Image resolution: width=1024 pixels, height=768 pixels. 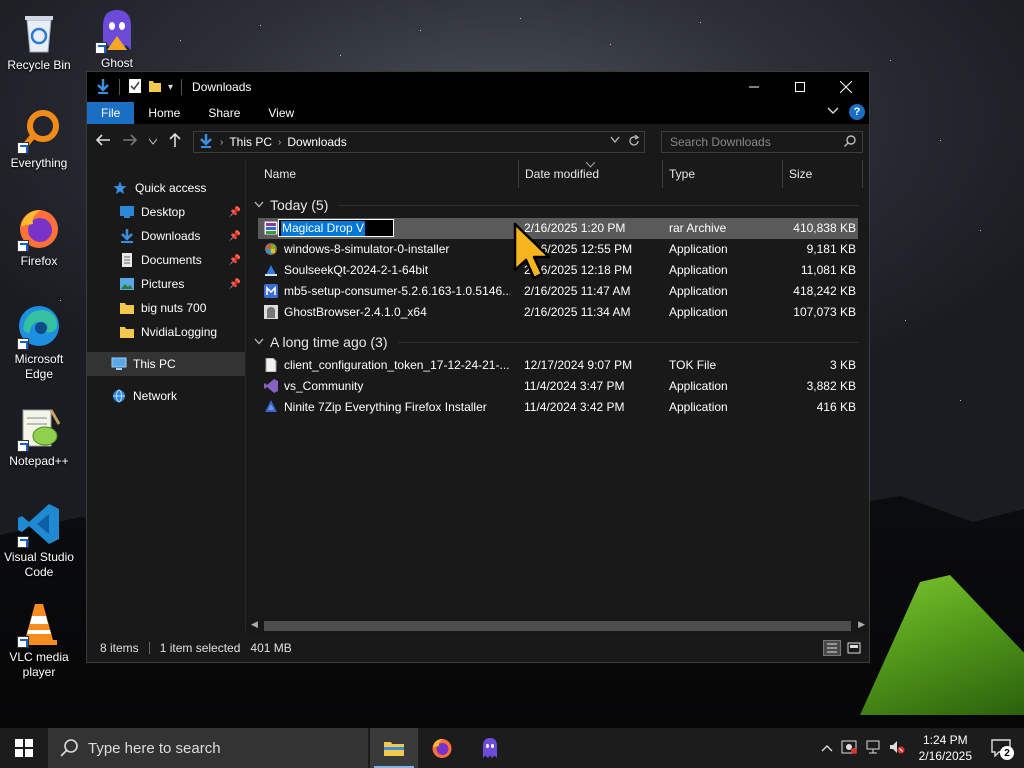 What do you see at coordinates (153, 142) in the screenshot?
I see `recent-locations-button` at bounding box center [153, 142].